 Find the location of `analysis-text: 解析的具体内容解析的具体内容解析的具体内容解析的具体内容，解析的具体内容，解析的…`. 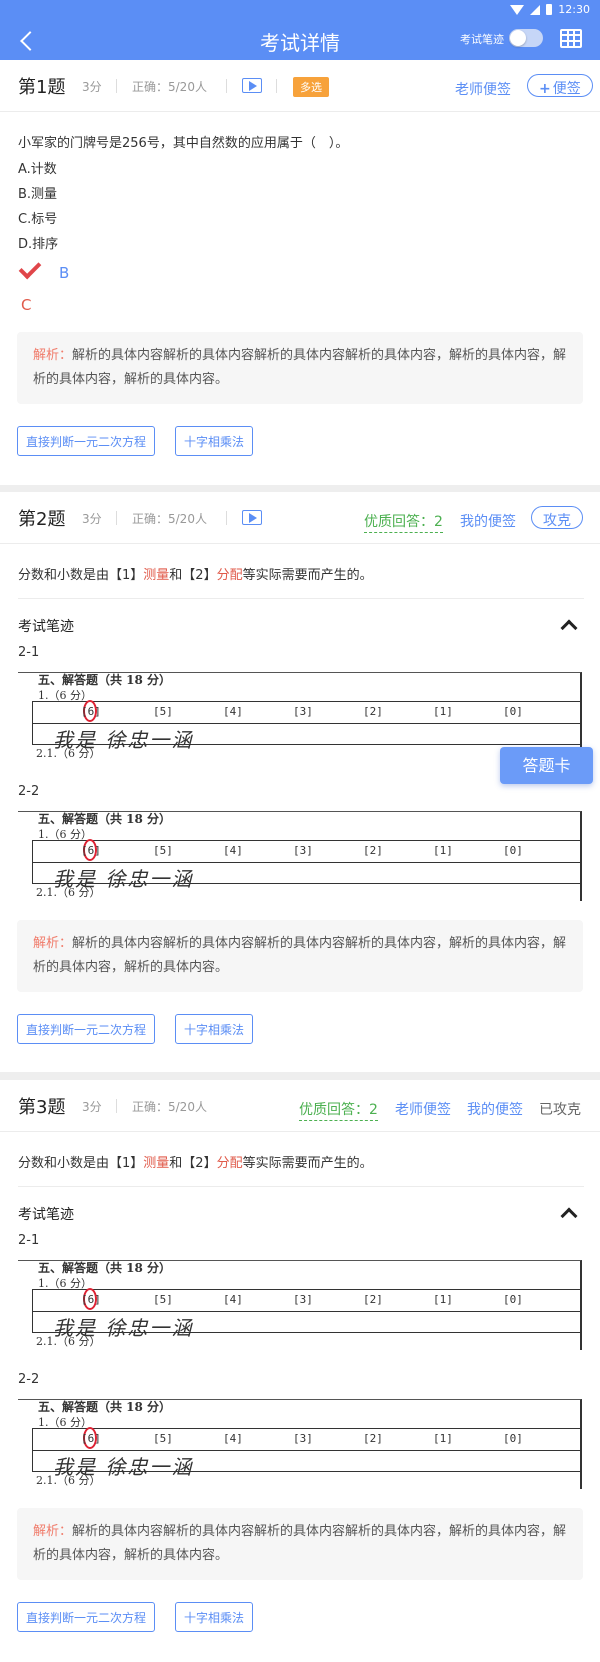

analysis-text: 解析的具体内容解析的具体内容解析的具体内容解析的具体内容，解析的具体内容，解析的… is located at coordinates (300, 955).